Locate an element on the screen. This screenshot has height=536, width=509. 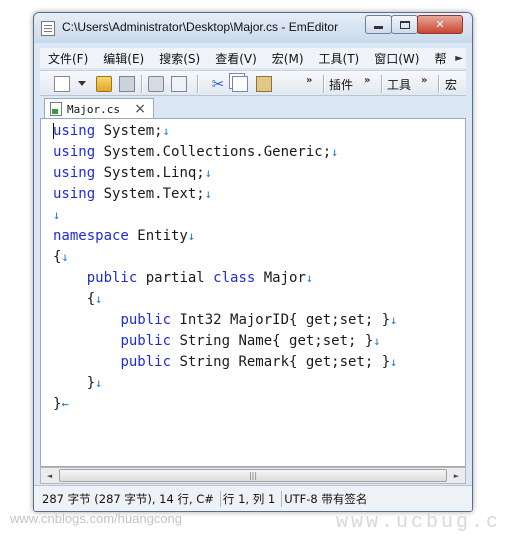
horizontal-scrollbar: ◄ ||| ► is located at coordinates (253, 475).